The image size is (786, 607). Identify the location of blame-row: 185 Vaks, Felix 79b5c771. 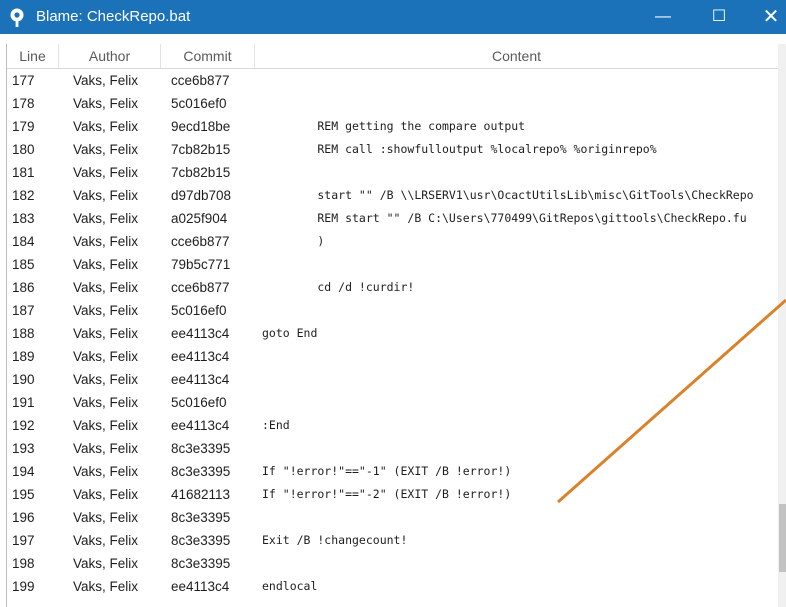
(392, 264).